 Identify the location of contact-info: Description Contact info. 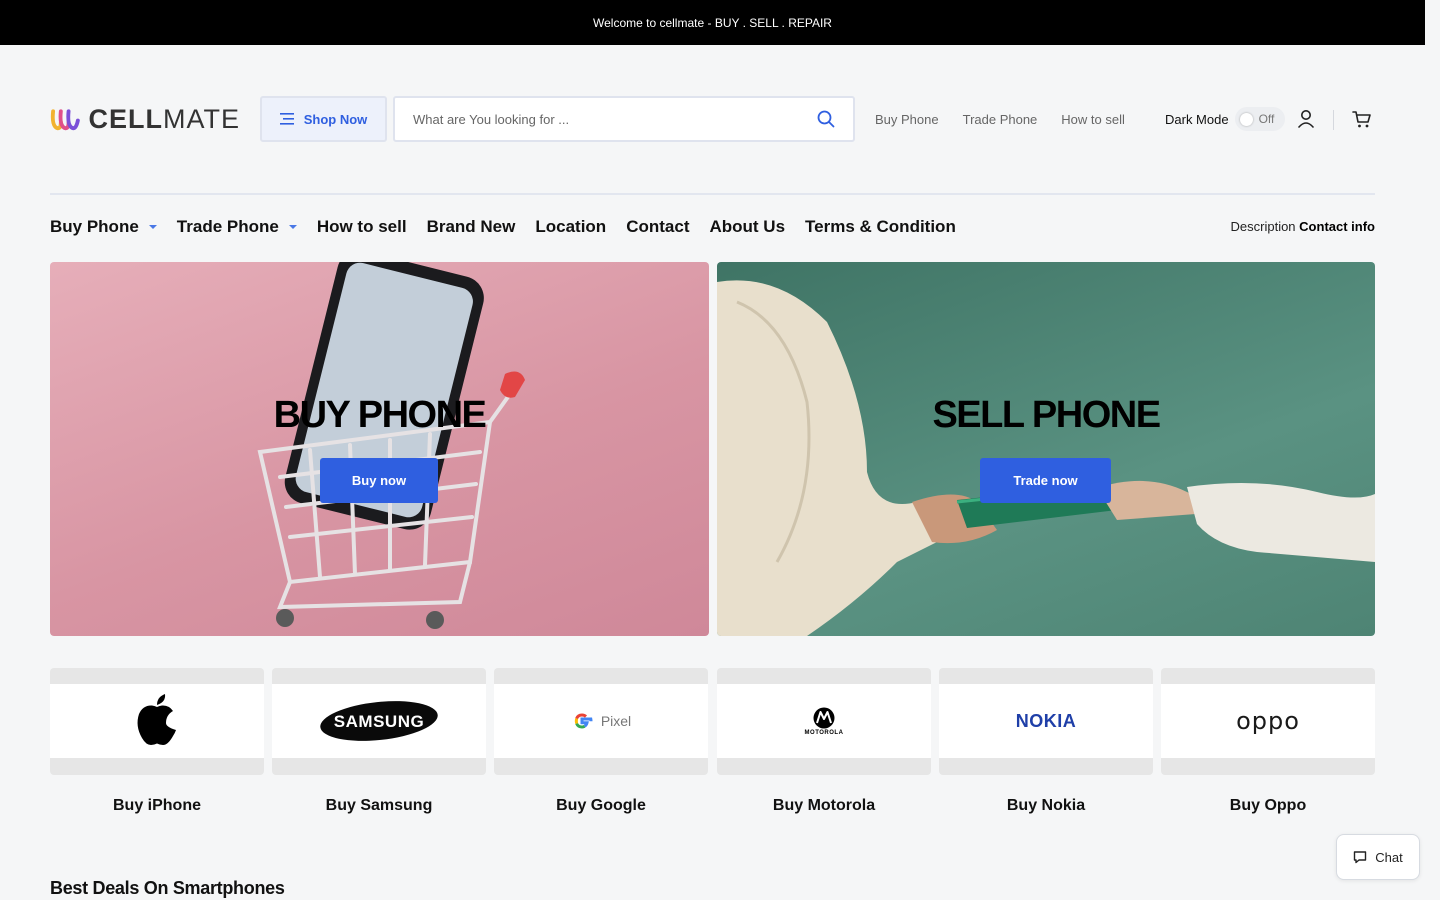
(1303, 226).